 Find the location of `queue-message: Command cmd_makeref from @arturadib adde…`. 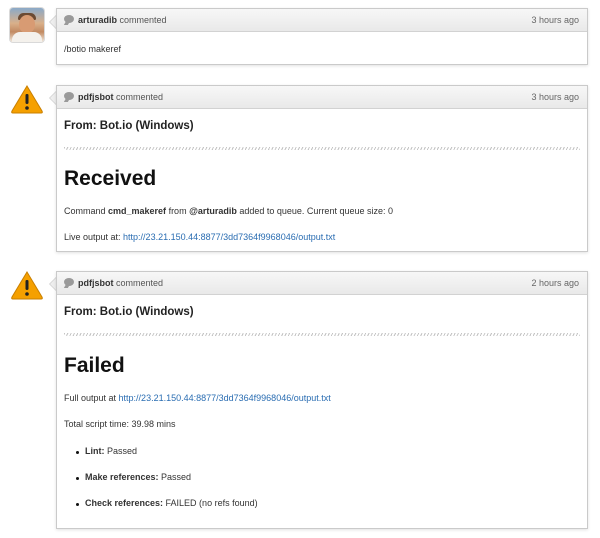

queue-message: Command cmd_makeref from @arturadib adde… is located at coordinates (228, 211).